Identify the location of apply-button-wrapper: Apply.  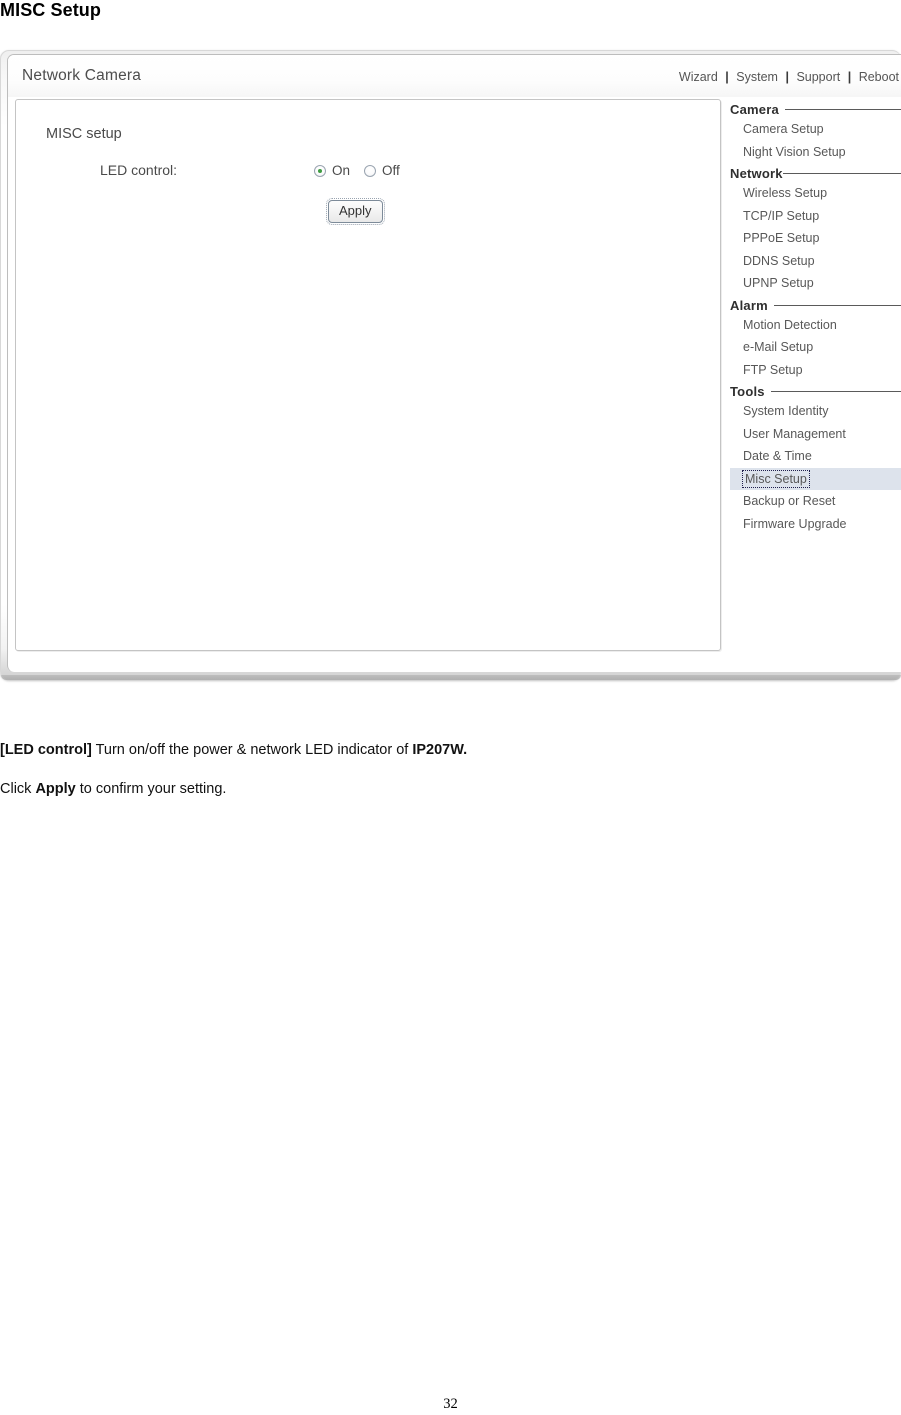
(355, 211).